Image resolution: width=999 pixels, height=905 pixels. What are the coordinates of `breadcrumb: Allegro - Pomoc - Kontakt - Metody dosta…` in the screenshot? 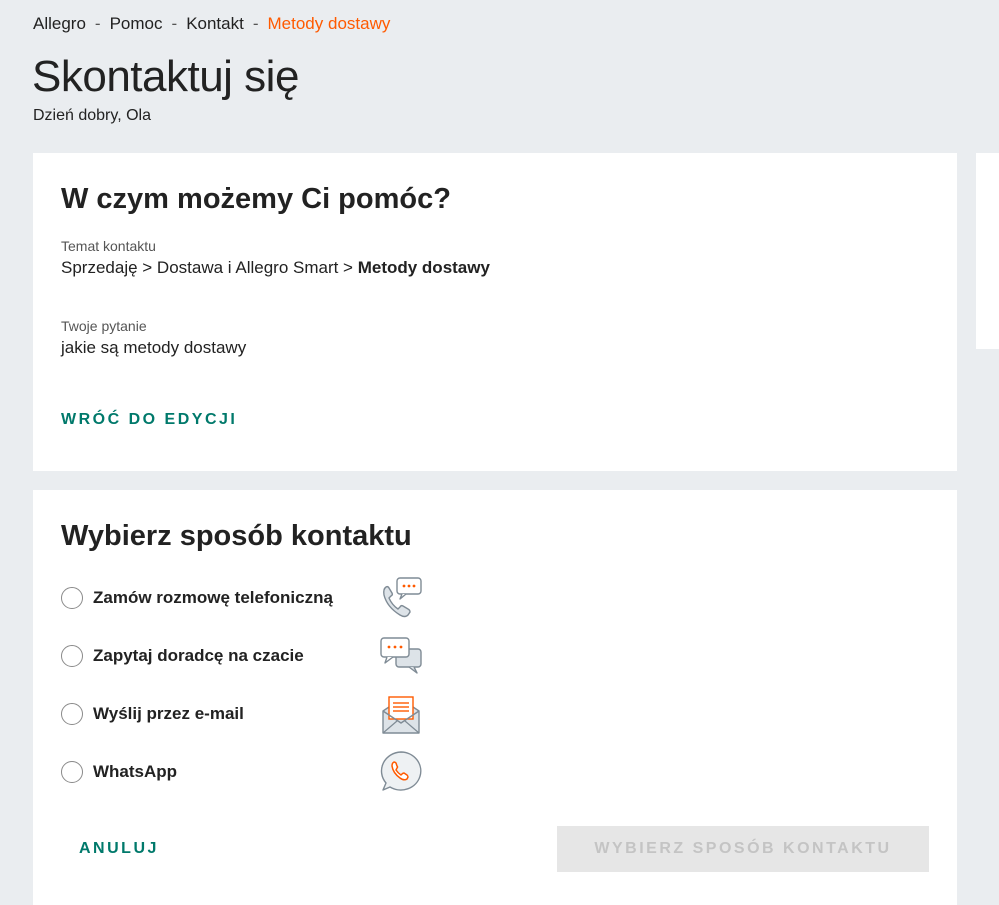 It's located at (211, 24).